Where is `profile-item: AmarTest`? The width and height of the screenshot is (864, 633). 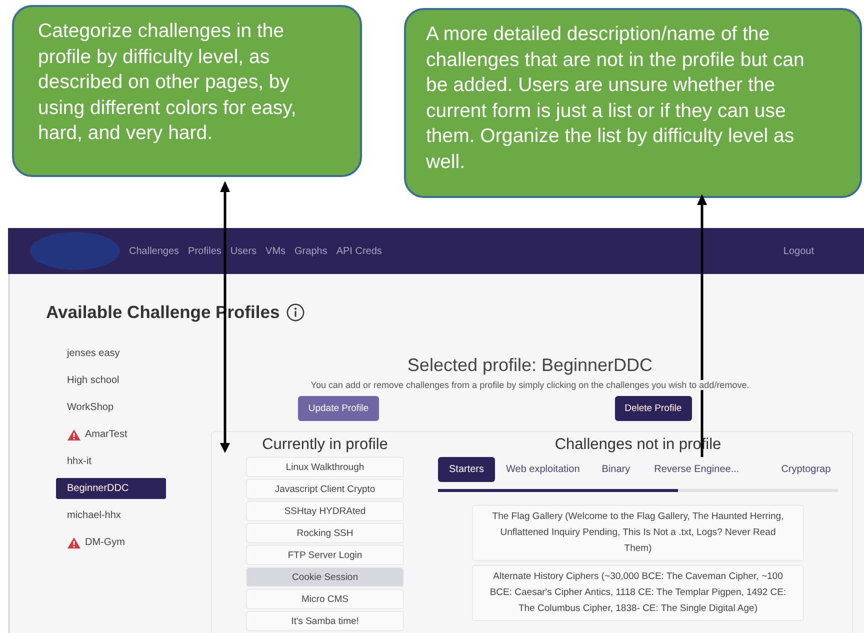 profile-item: AmarTest is located at coordinates (111, 434).